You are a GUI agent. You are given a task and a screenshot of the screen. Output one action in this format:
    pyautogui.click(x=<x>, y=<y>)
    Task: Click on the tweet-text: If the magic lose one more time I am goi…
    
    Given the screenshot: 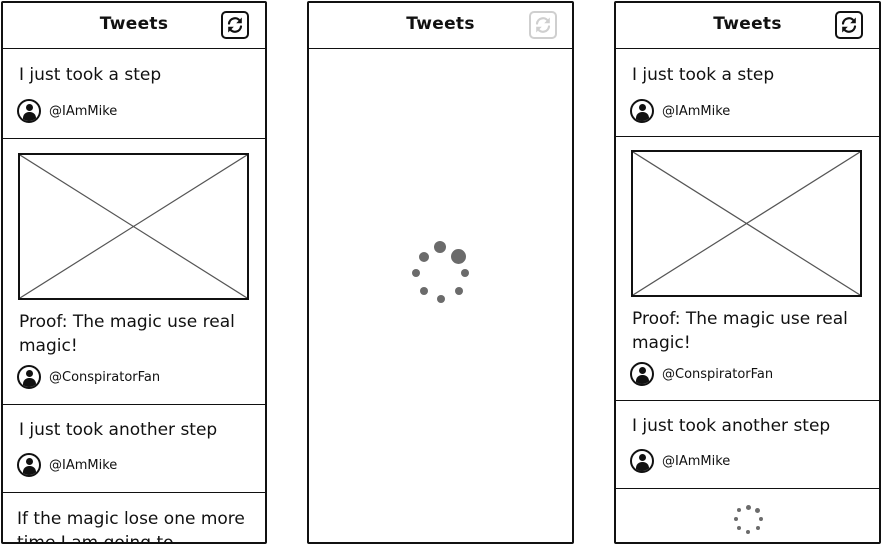 What is the action you would take?
    pyautogui.click(x=131, y=526)
    